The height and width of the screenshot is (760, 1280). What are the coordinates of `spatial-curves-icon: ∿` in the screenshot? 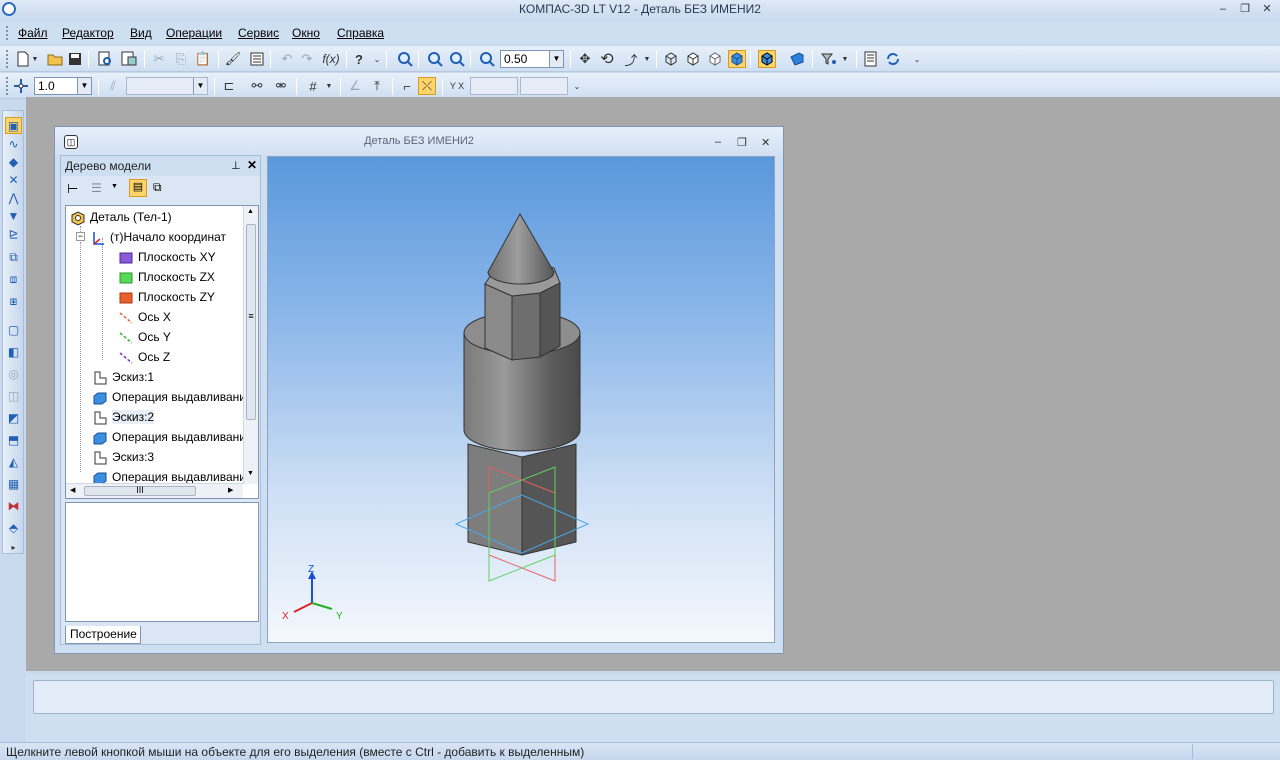 It's located at (13, 143).